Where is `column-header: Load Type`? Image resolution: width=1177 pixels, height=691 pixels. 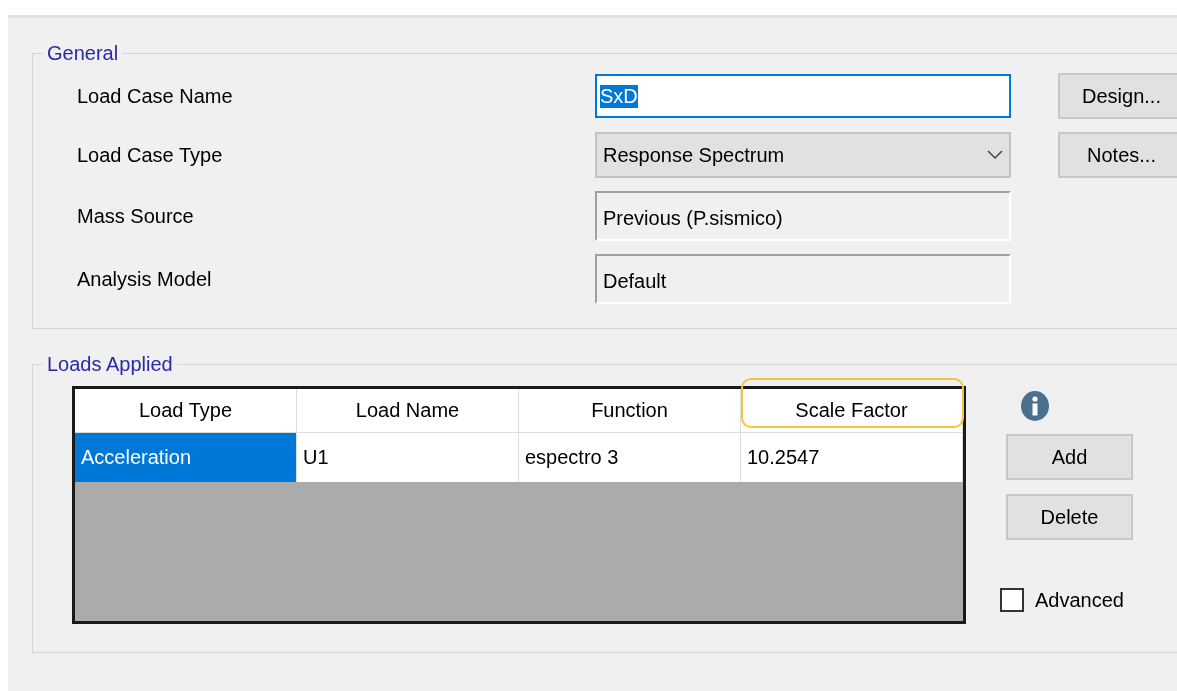
column-header: Load Type is located at coordinates (186, 411).